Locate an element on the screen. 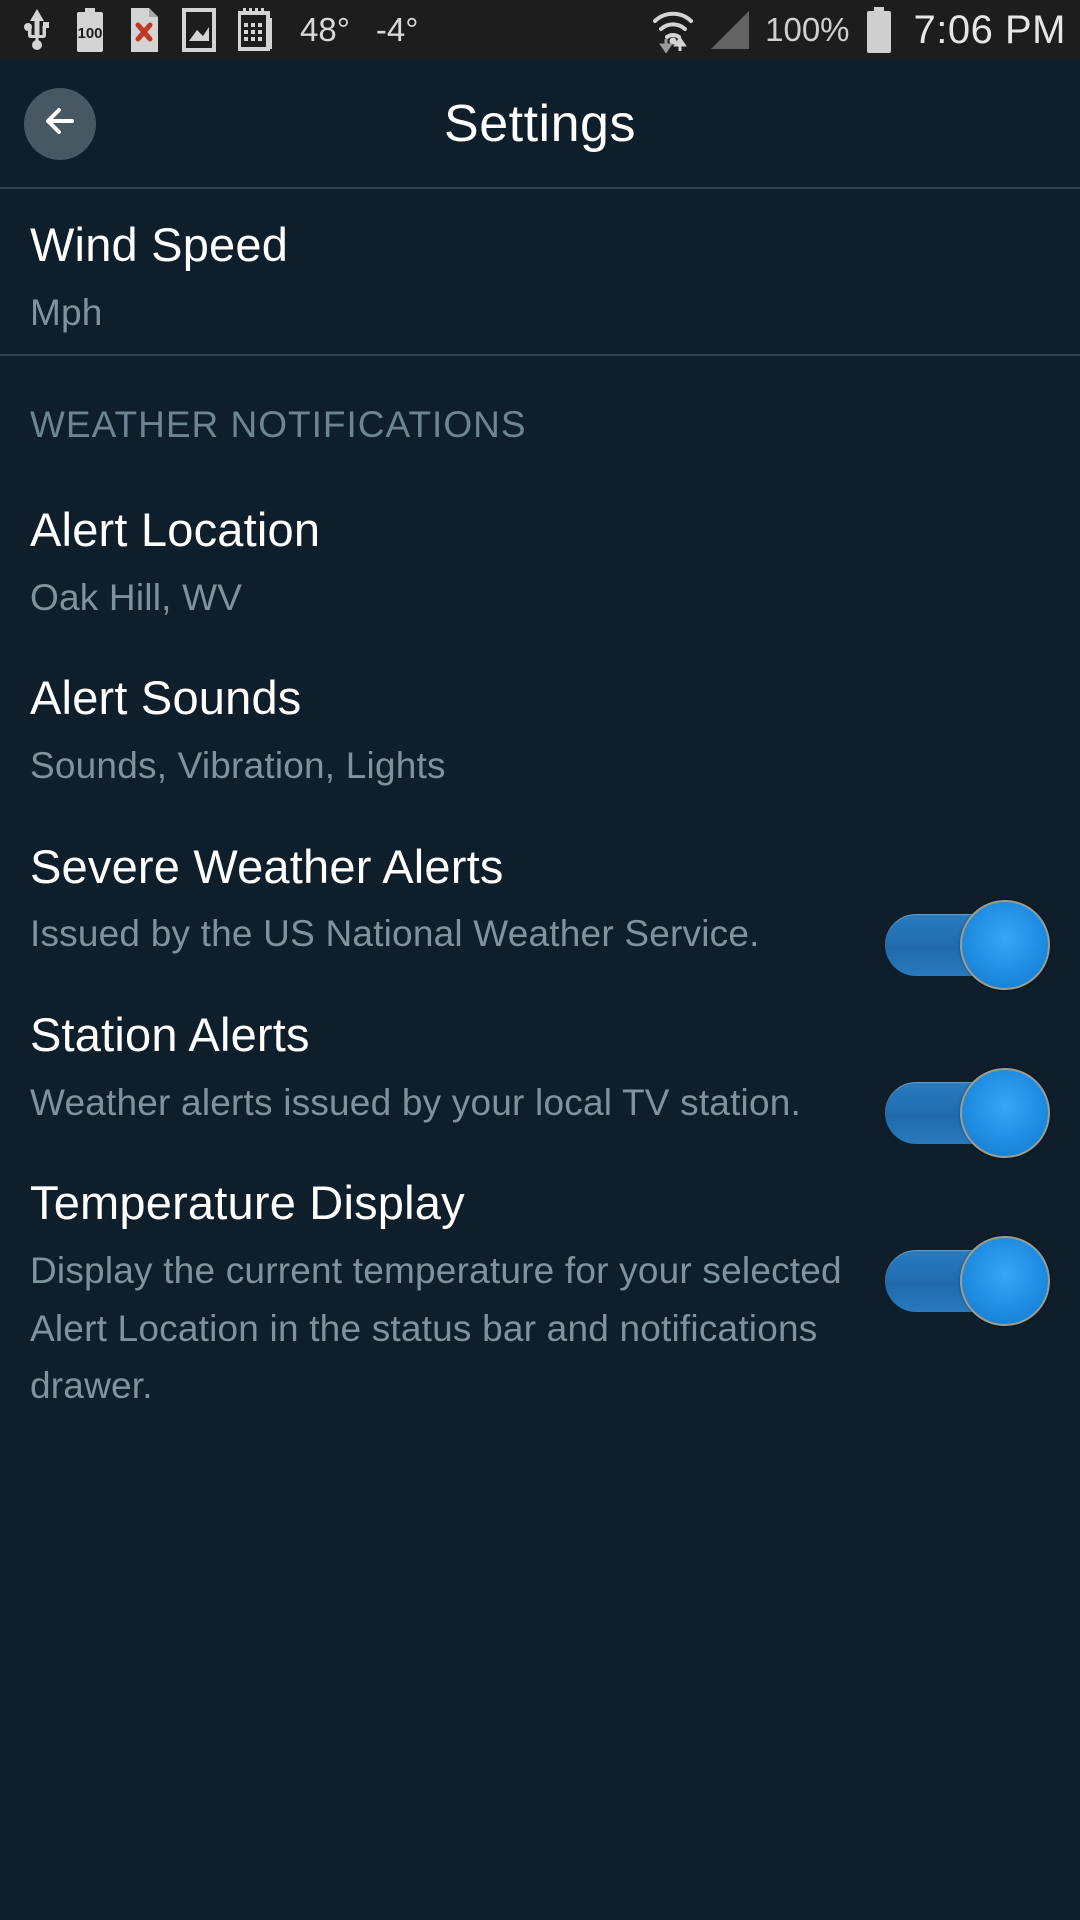 The height and width of the screenshot is (1920, 1080). battery-100-icon: 100 is located at coordinates (90, 30).